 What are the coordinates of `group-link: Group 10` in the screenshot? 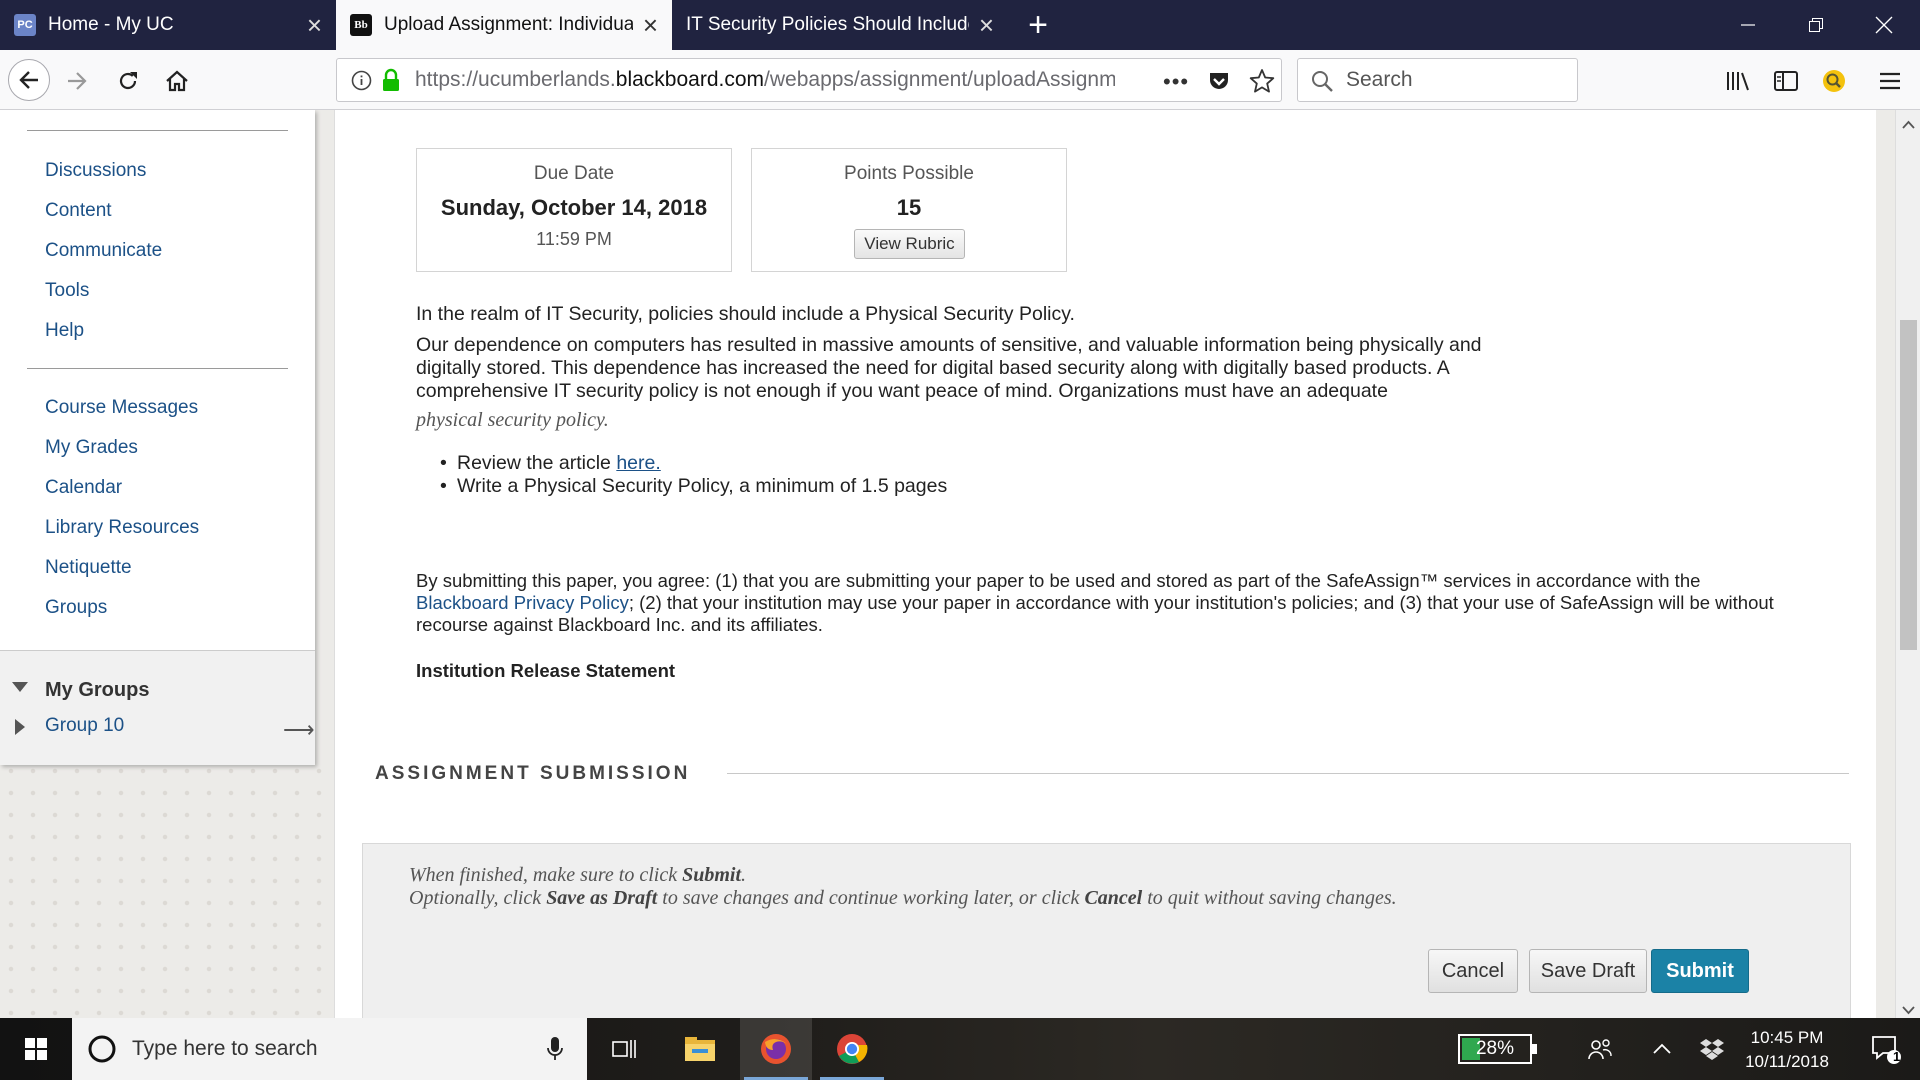 It's located at (84, 726).